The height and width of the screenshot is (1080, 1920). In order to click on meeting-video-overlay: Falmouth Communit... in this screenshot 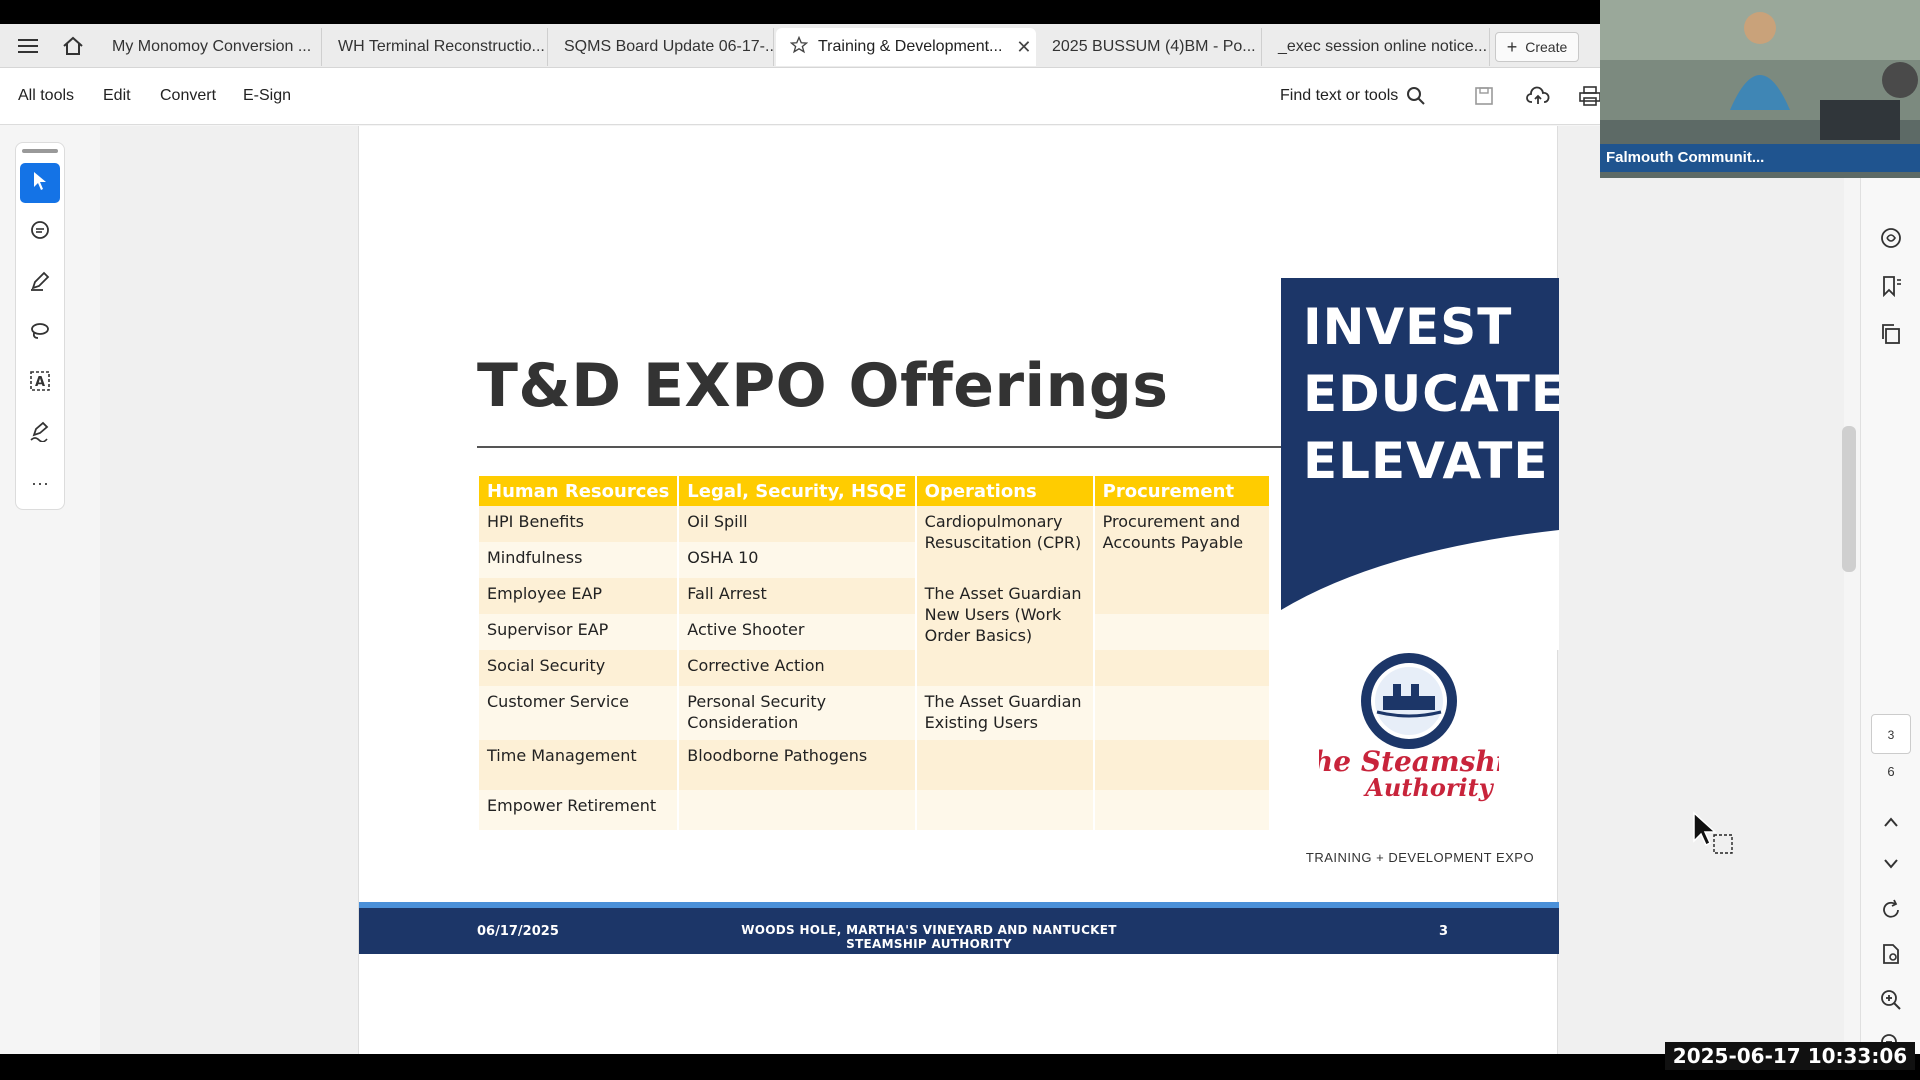, I will do `click(1760, 89)`.